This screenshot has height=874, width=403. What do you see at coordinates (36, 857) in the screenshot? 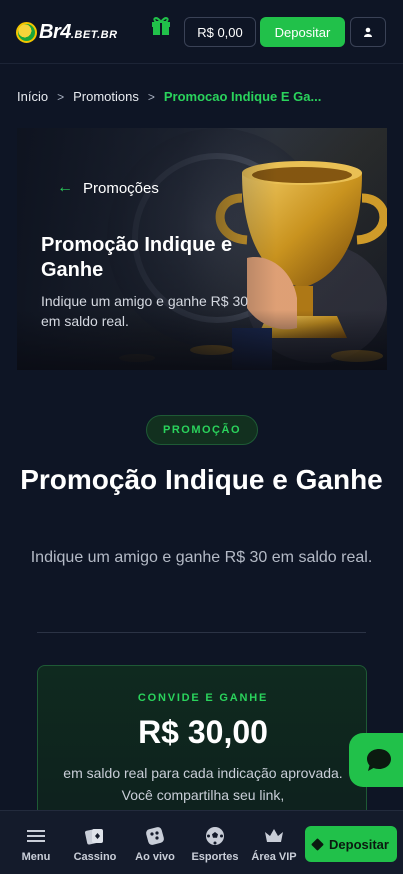
I see `nav-menu-label: Menu` at bounding box center [36, 857].